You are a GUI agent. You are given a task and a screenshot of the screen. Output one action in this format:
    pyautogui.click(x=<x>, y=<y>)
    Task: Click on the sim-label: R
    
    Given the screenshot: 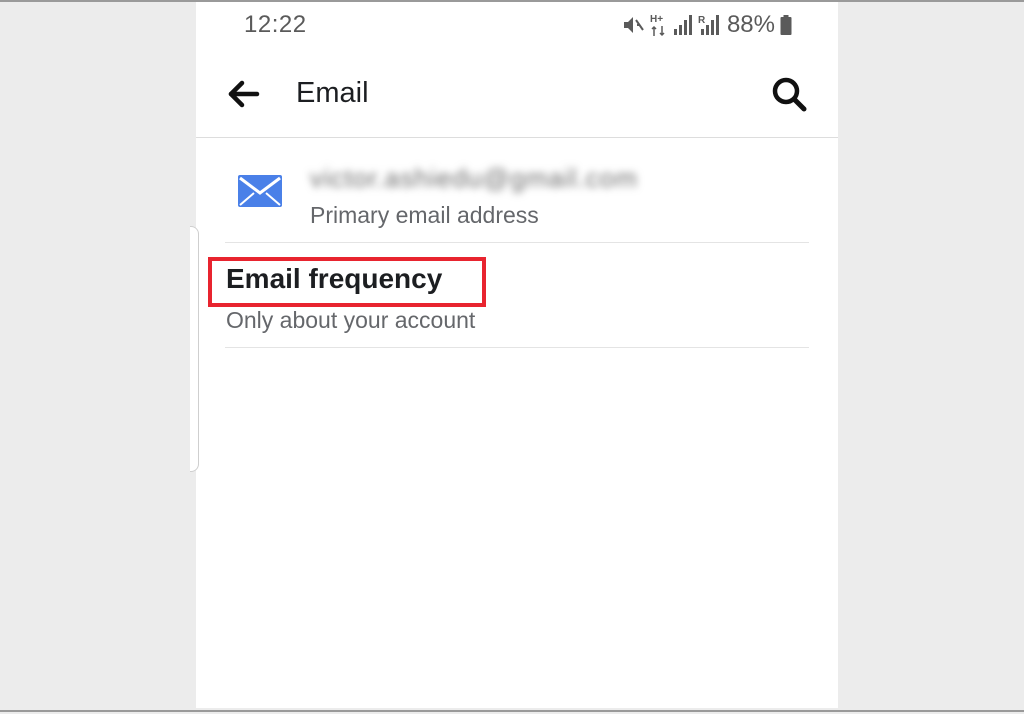 What is the action you would take?
    pyautogui.click(x=702, y=20)
    